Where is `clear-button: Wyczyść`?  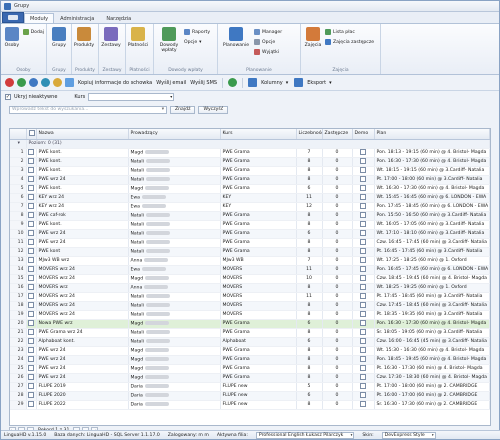 clear-button: Wyczyść is located at coordinates (213, 109).